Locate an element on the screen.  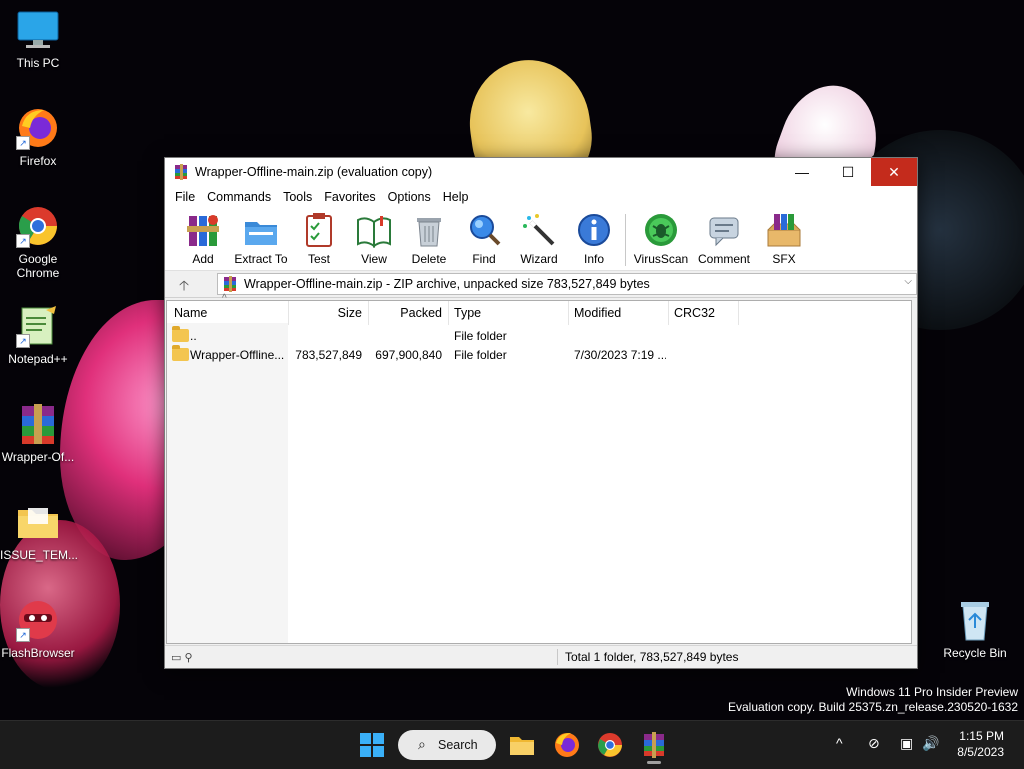
winrar-archive-icon is located at coordinates (38, 424).